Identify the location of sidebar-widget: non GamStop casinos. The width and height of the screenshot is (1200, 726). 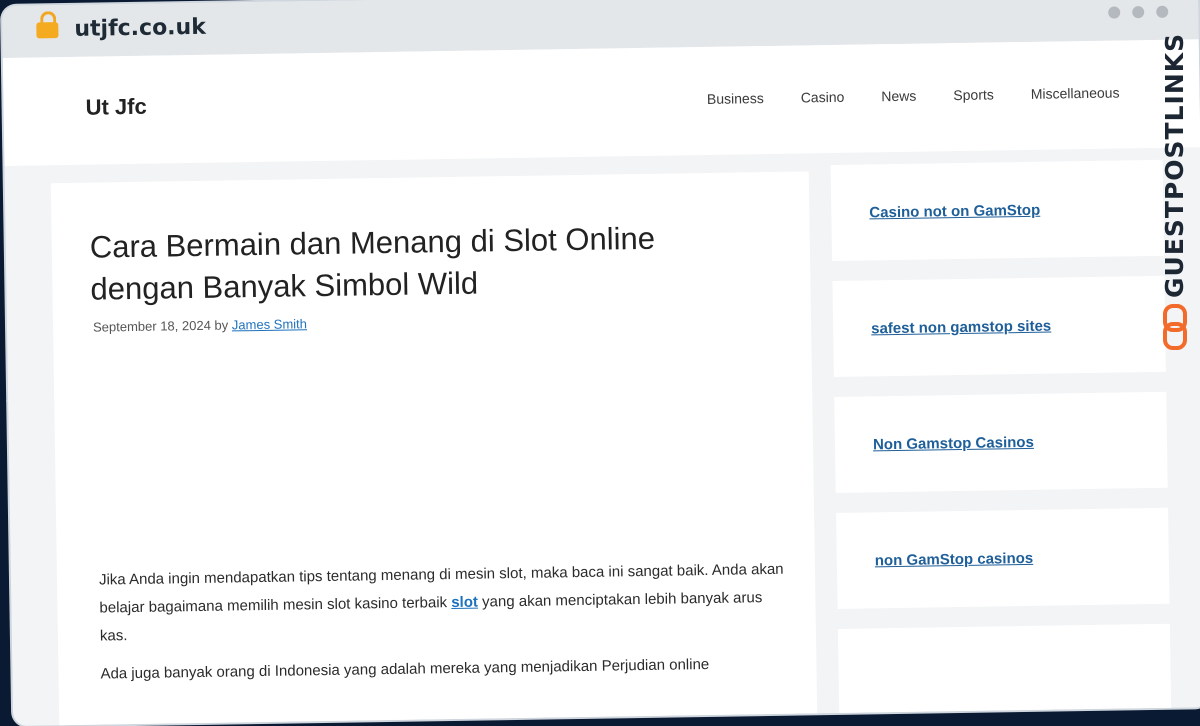
(1003, 558).